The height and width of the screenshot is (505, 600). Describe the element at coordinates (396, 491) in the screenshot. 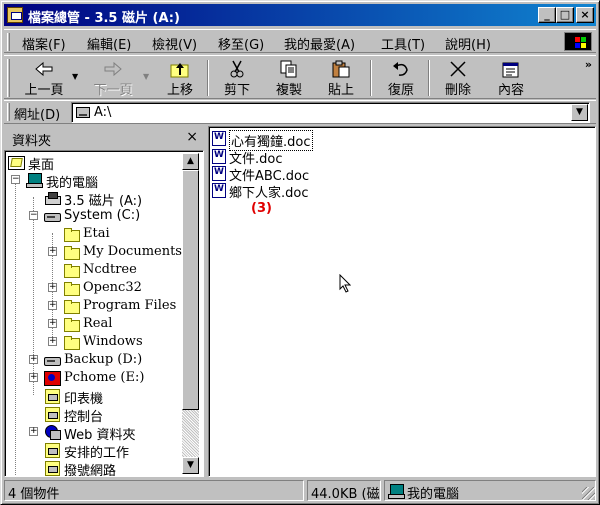

I see `computer-icon` at that location.